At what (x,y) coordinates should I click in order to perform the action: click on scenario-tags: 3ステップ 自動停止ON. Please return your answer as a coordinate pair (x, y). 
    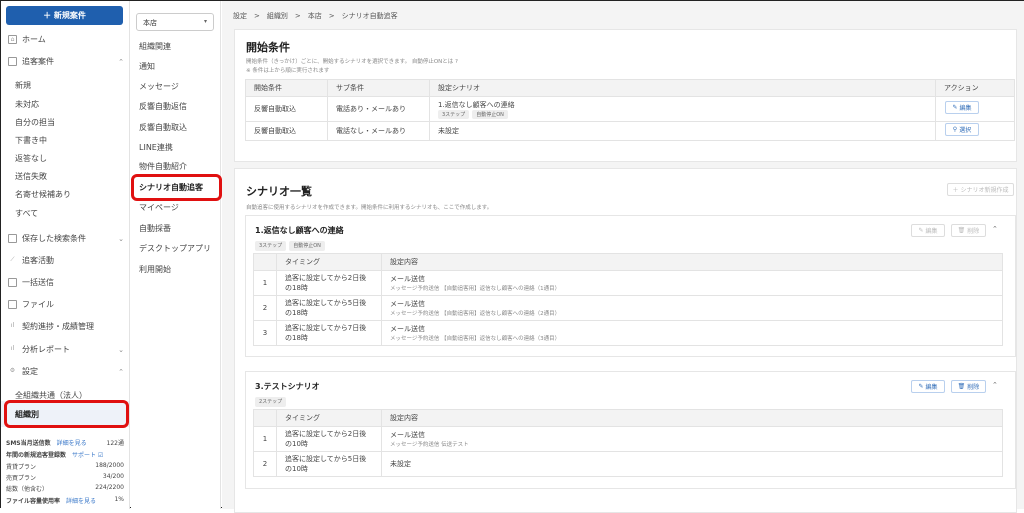
    Looking at the image, I should click on (291, 246).